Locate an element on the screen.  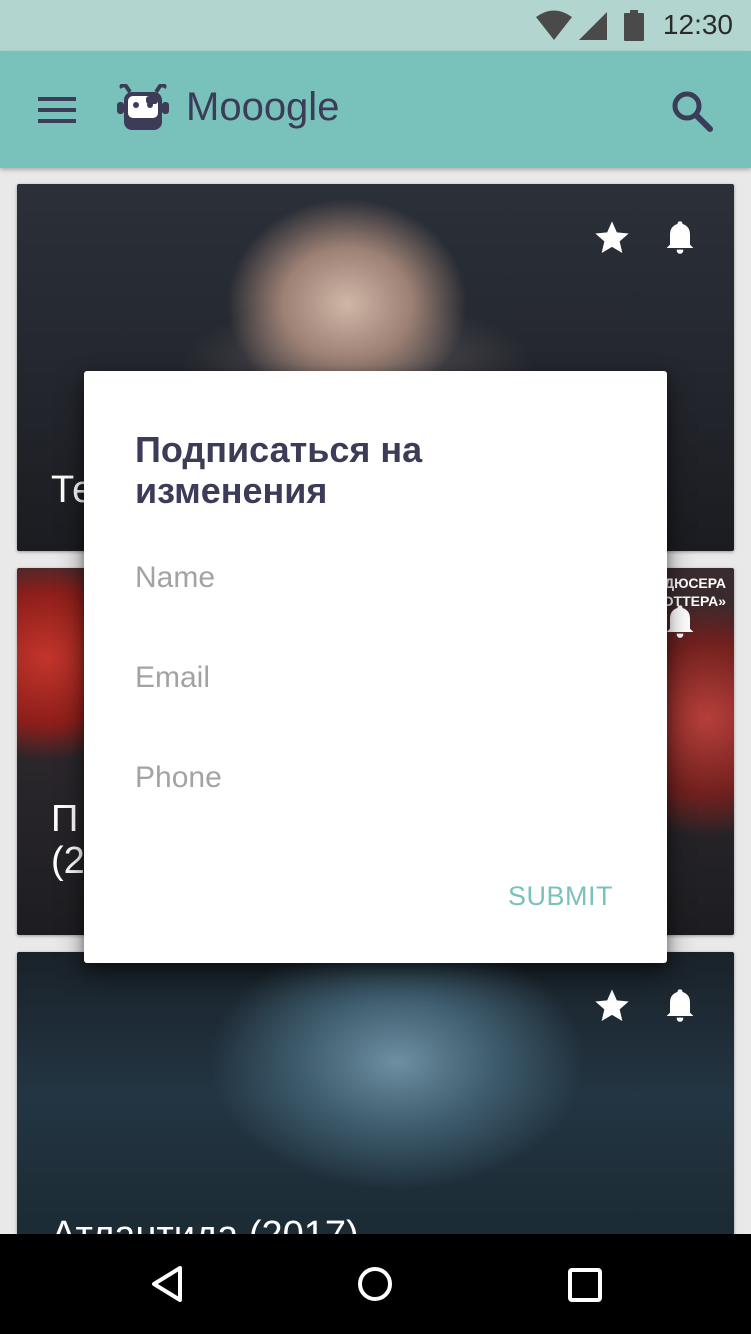
recents-icon is located at coordinates (585, 1285).